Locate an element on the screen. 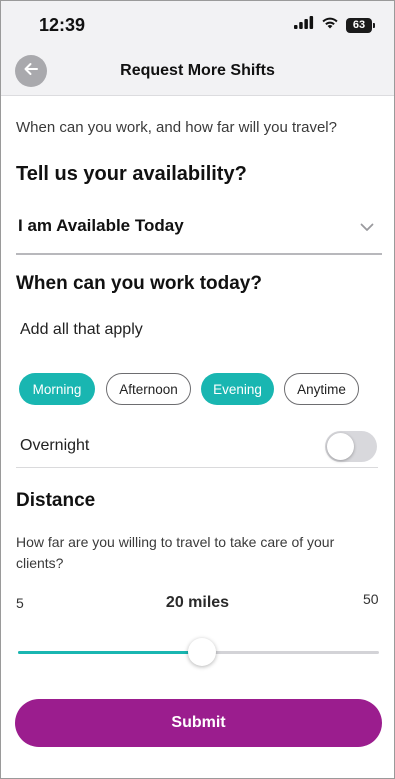  work-times-subheading: Add all that apply is located at coordinates (81, 329).